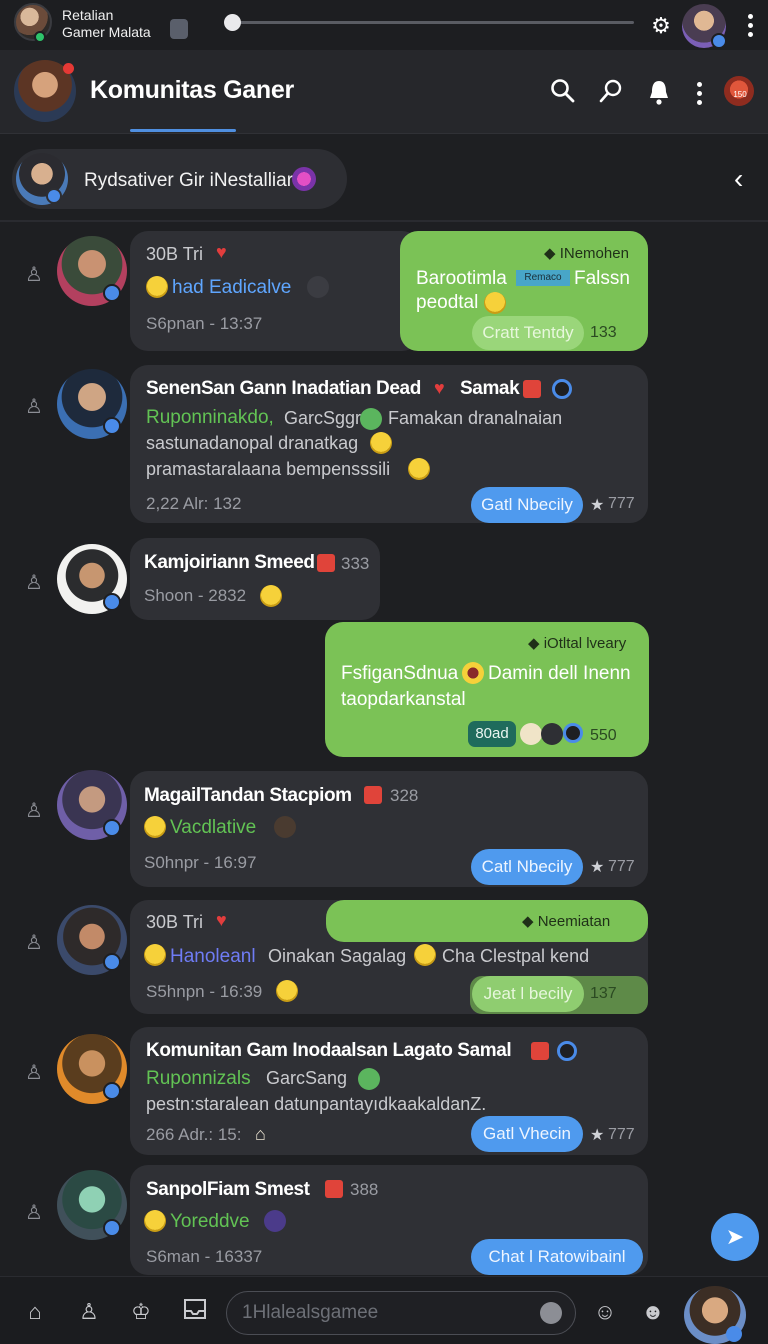 The height and width of the screenshot is (1344, 768). What do you see at coordinates (603, 735) in the screenshot?
I see `message-time: 550` at bounding box center [603, 735].